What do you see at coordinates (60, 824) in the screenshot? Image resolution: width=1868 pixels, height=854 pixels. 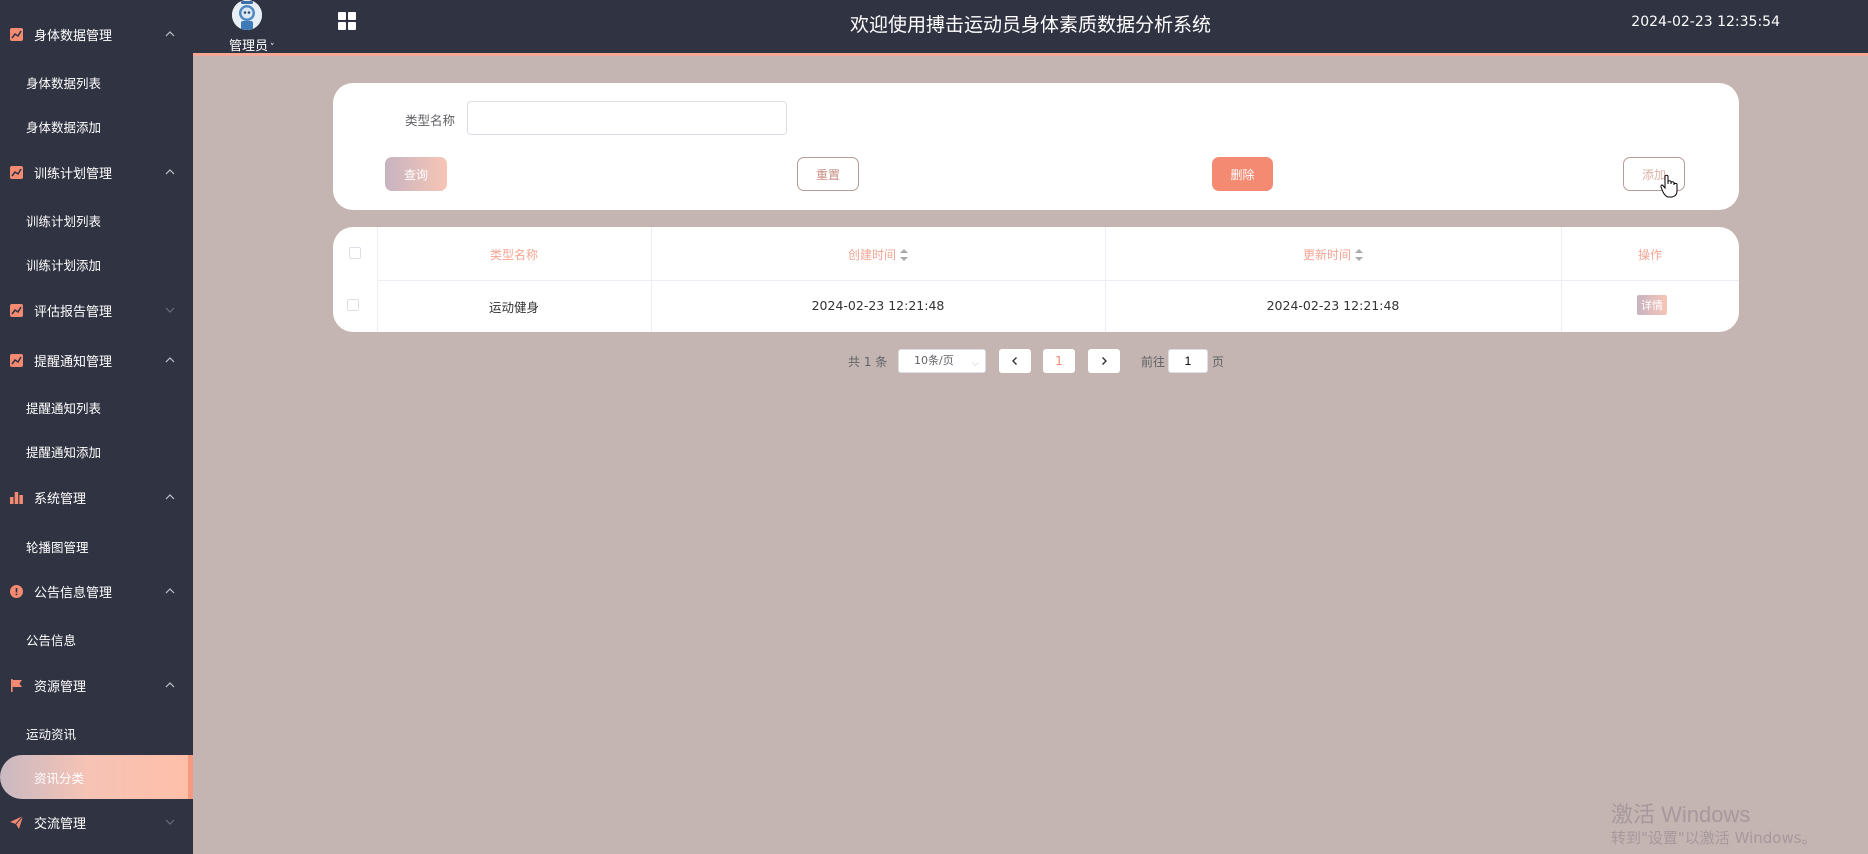 I see `menu-group-label: 交流管理` at bounding box center [60, 824].